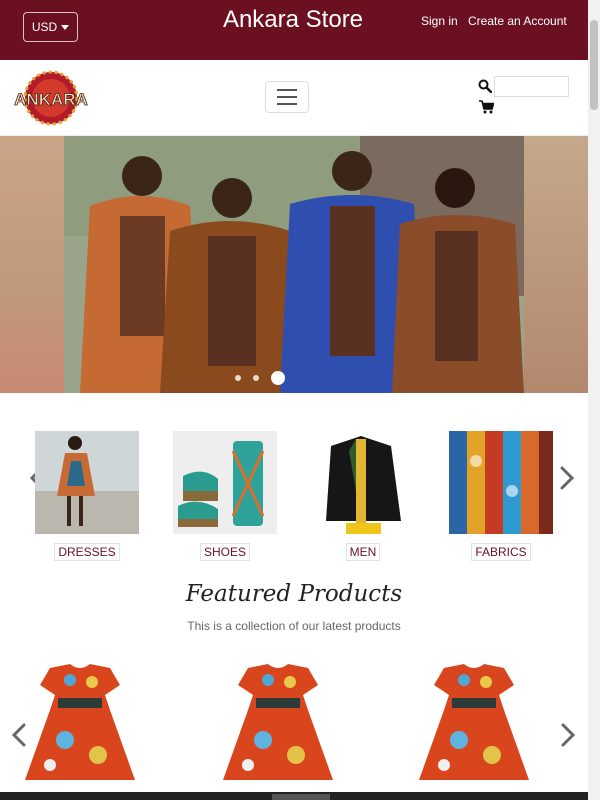 This screenshot has height=800, width=600. Describe the element at coordinates (278, 378) in the screenshot. I see `carousel-dot-3-active` at that location.